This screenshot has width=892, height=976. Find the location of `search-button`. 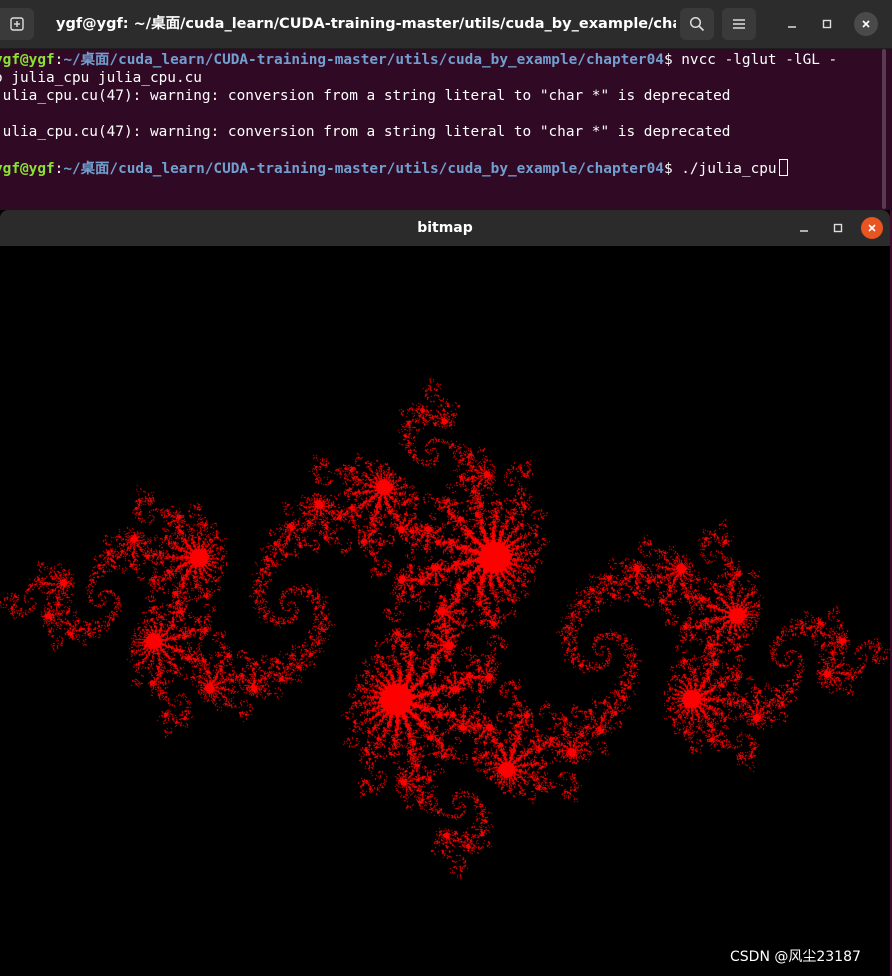

search-button is located at coordinates (697, 24).